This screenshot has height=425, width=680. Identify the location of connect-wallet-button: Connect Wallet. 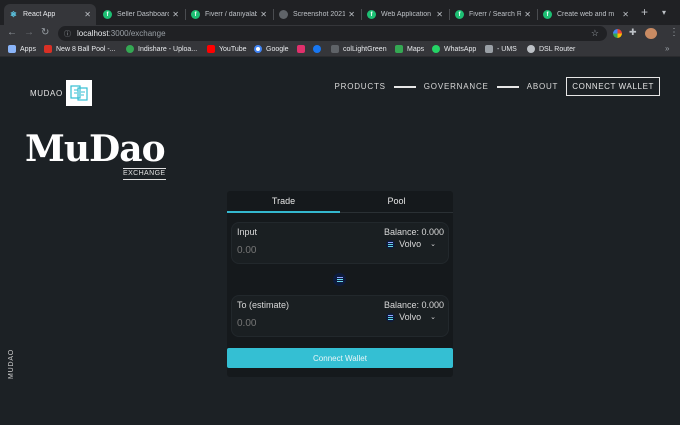
(340, 358).